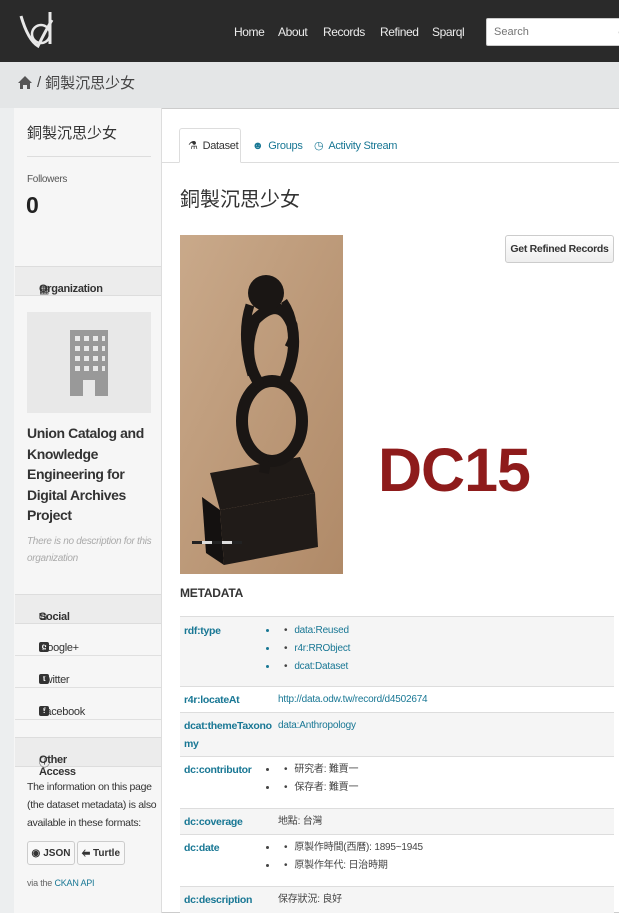 The height and width of the screenshot is (913, 619). What do you see at coordinates (220, 145) in the screenshot?
I see `tab-dataset-label: Dataset` at bounding box center [220, 145].